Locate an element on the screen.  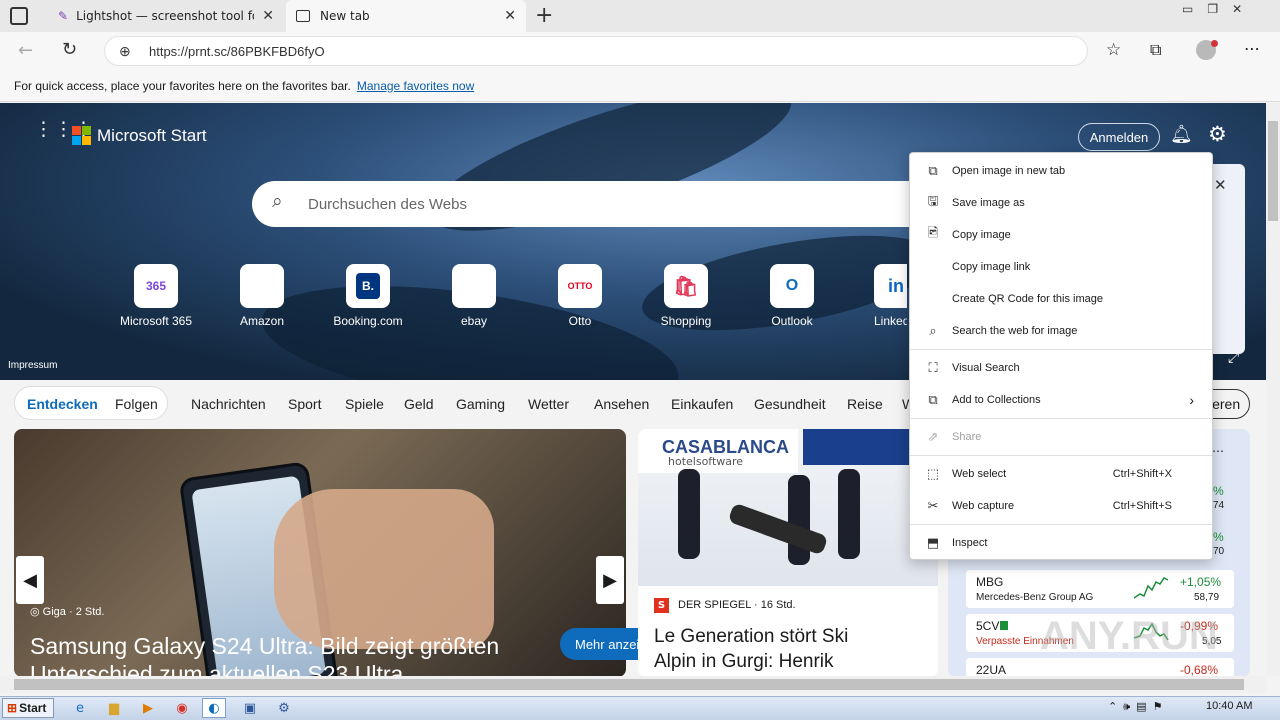
more-options-icon: ⋯ is located at coordinates (1218, 451).